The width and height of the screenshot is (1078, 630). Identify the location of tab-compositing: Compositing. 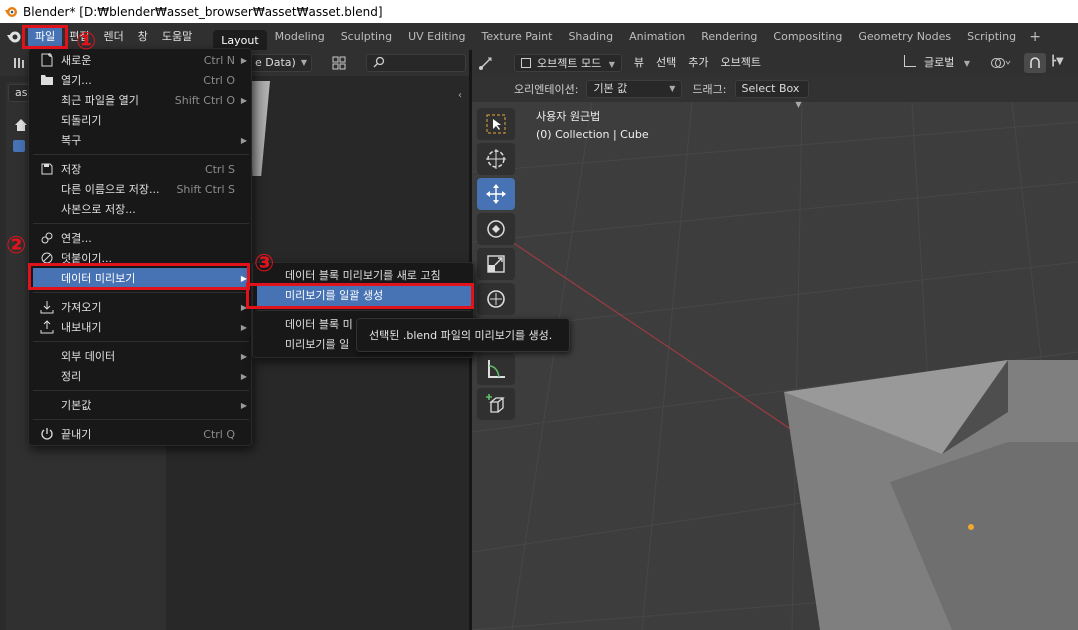
(807, 37).